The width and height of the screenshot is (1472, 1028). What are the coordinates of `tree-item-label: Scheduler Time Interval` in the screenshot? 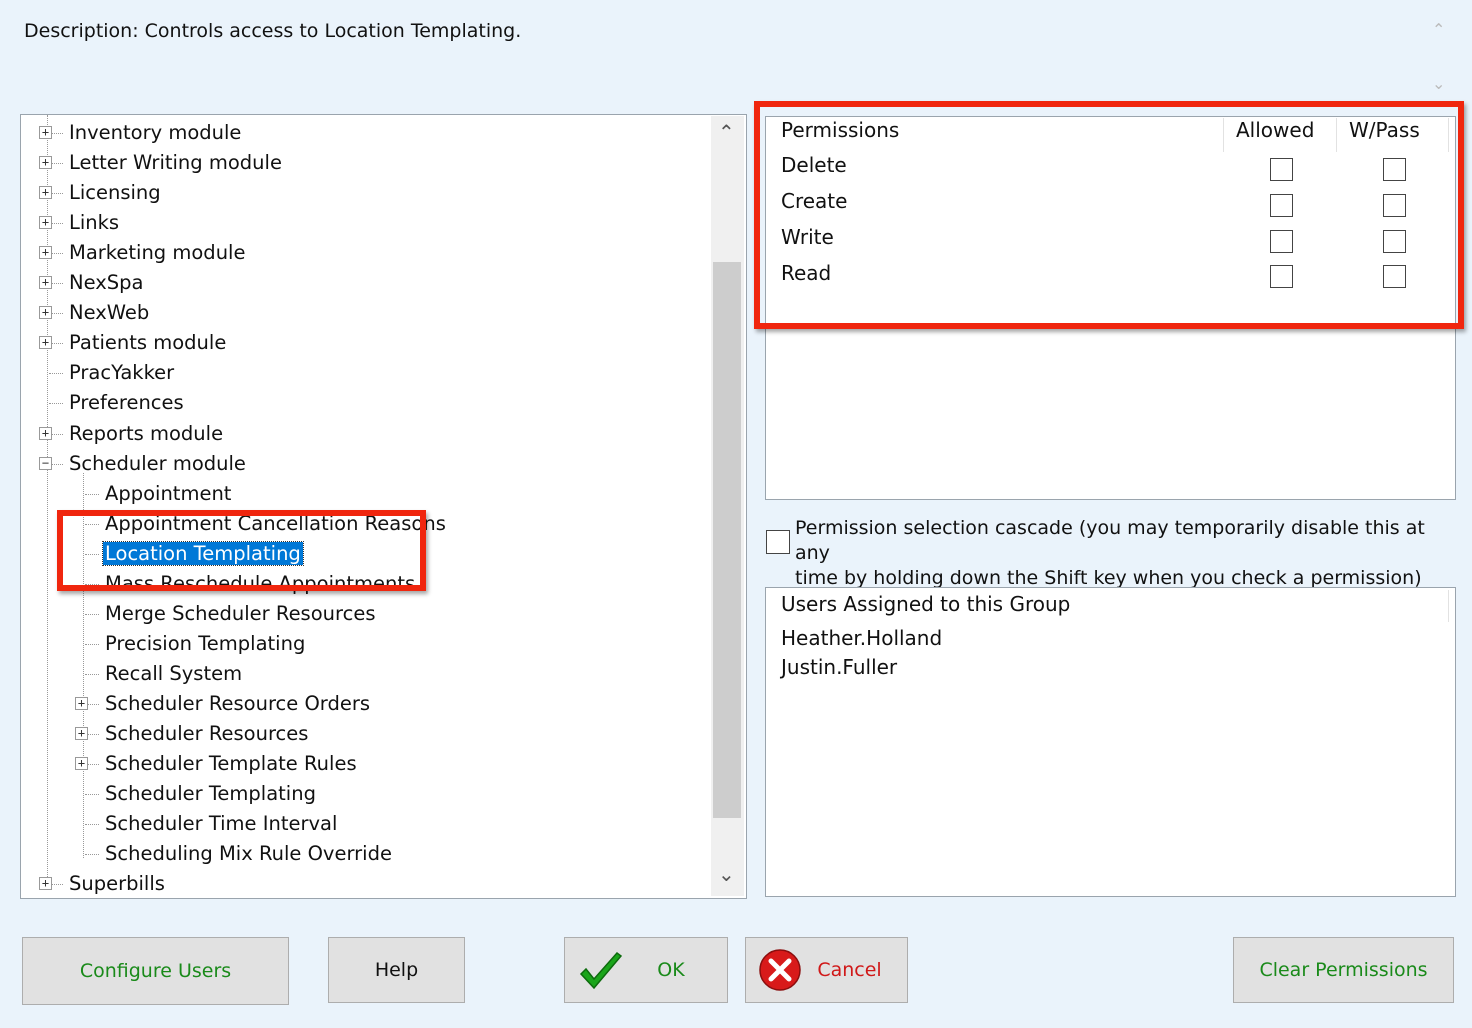 It's located at (221, 824).